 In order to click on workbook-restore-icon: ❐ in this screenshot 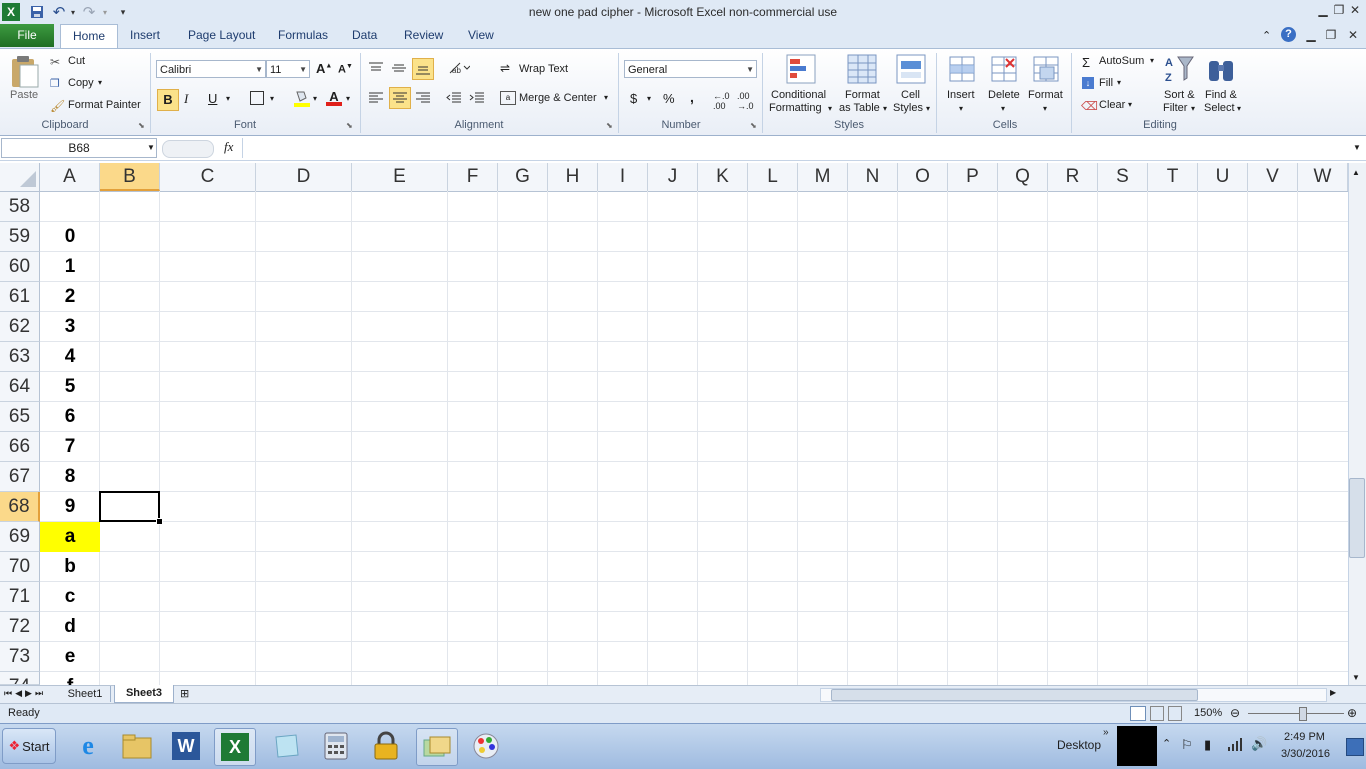, I will do `click(1331, 36)`.